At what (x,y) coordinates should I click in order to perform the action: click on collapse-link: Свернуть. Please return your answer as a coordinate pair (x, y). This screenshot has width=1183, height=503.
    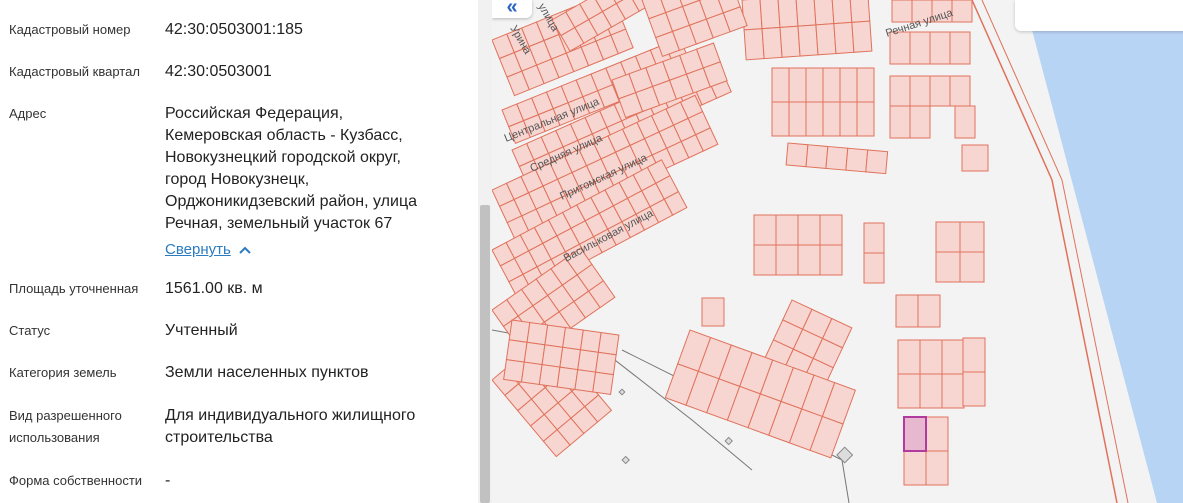
    Looking at the image, I should click on (198, 249).